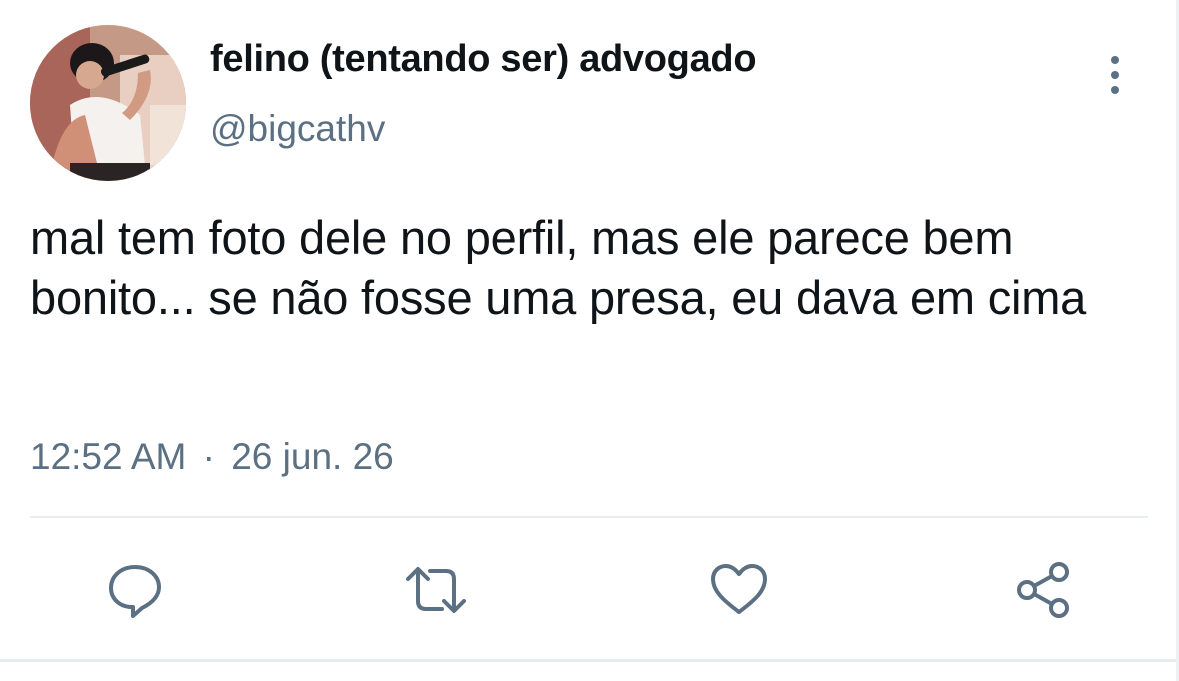  I want to click on like-button, so click(739, 590).